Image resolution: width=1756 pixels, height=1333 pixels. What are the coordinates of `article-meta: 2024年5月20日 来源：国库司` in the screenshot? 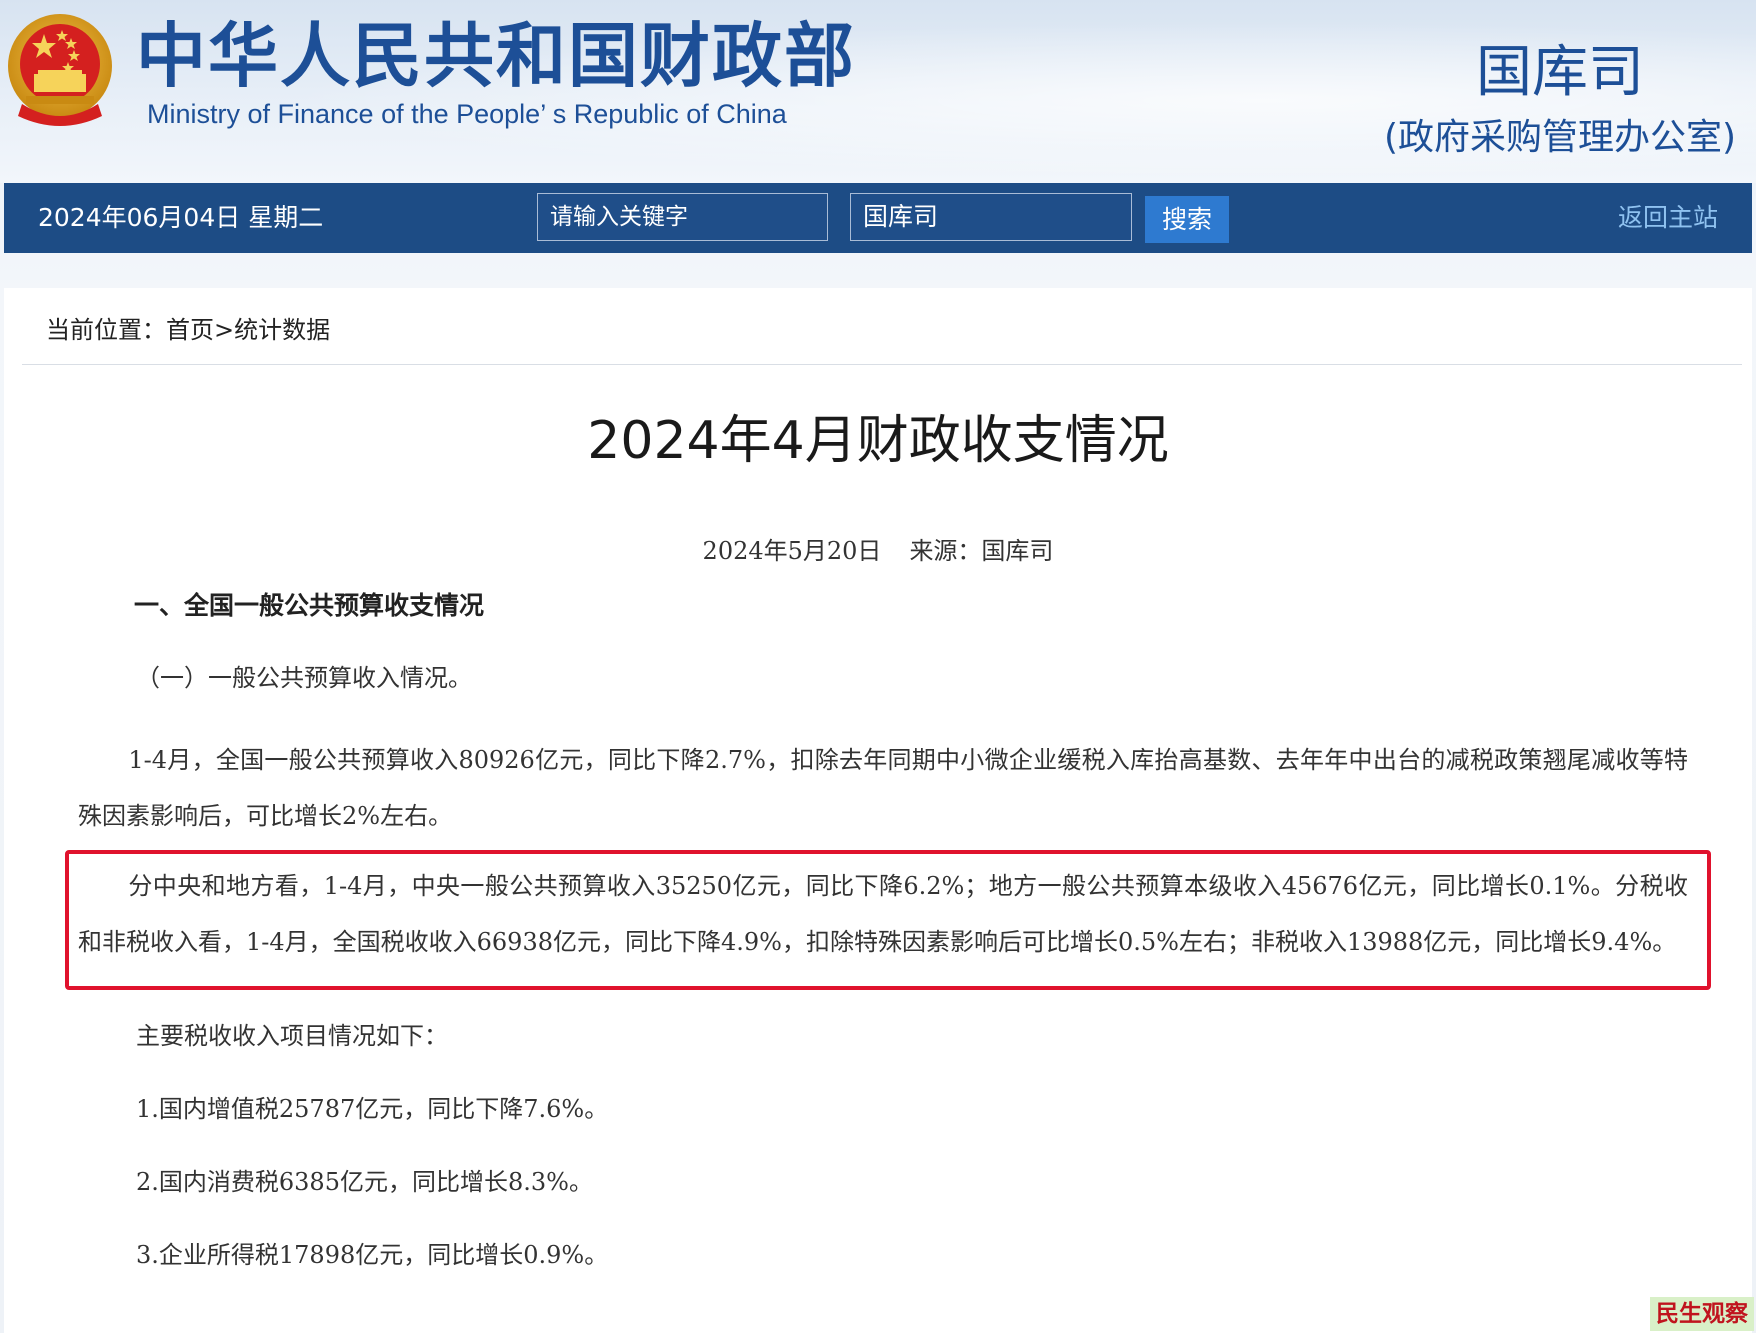 It's located at (878, 551).